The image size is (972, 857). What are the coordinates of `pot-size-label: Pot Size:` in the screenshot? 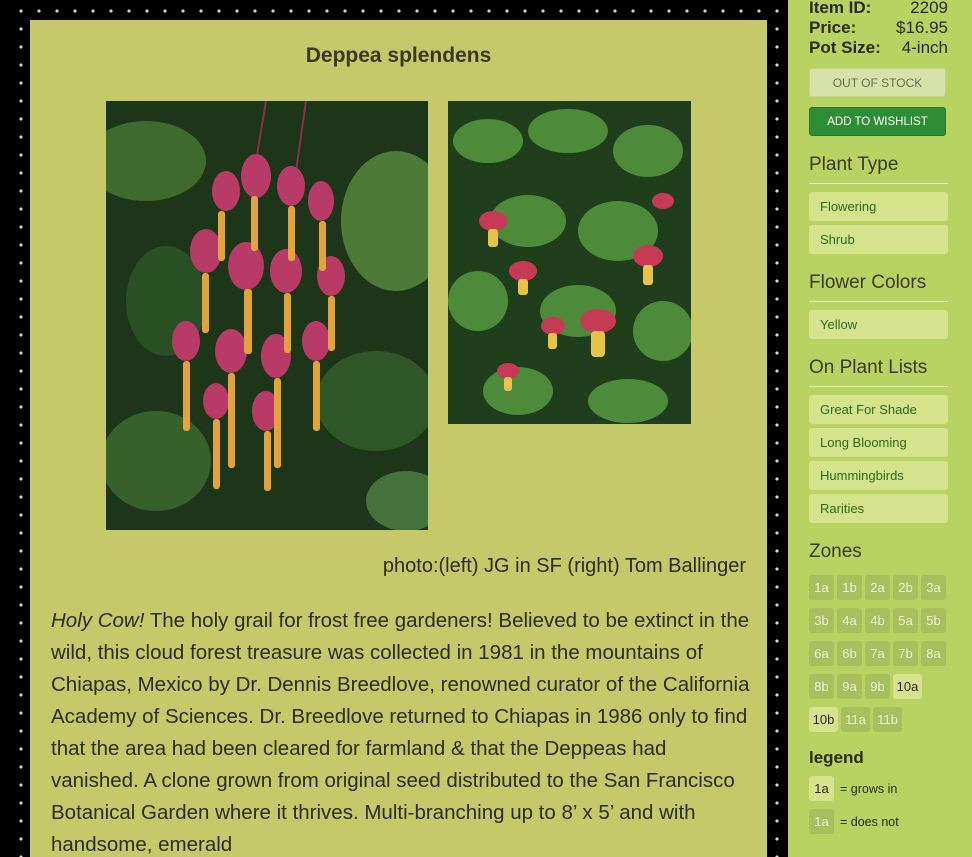 It's located at (845, 47).